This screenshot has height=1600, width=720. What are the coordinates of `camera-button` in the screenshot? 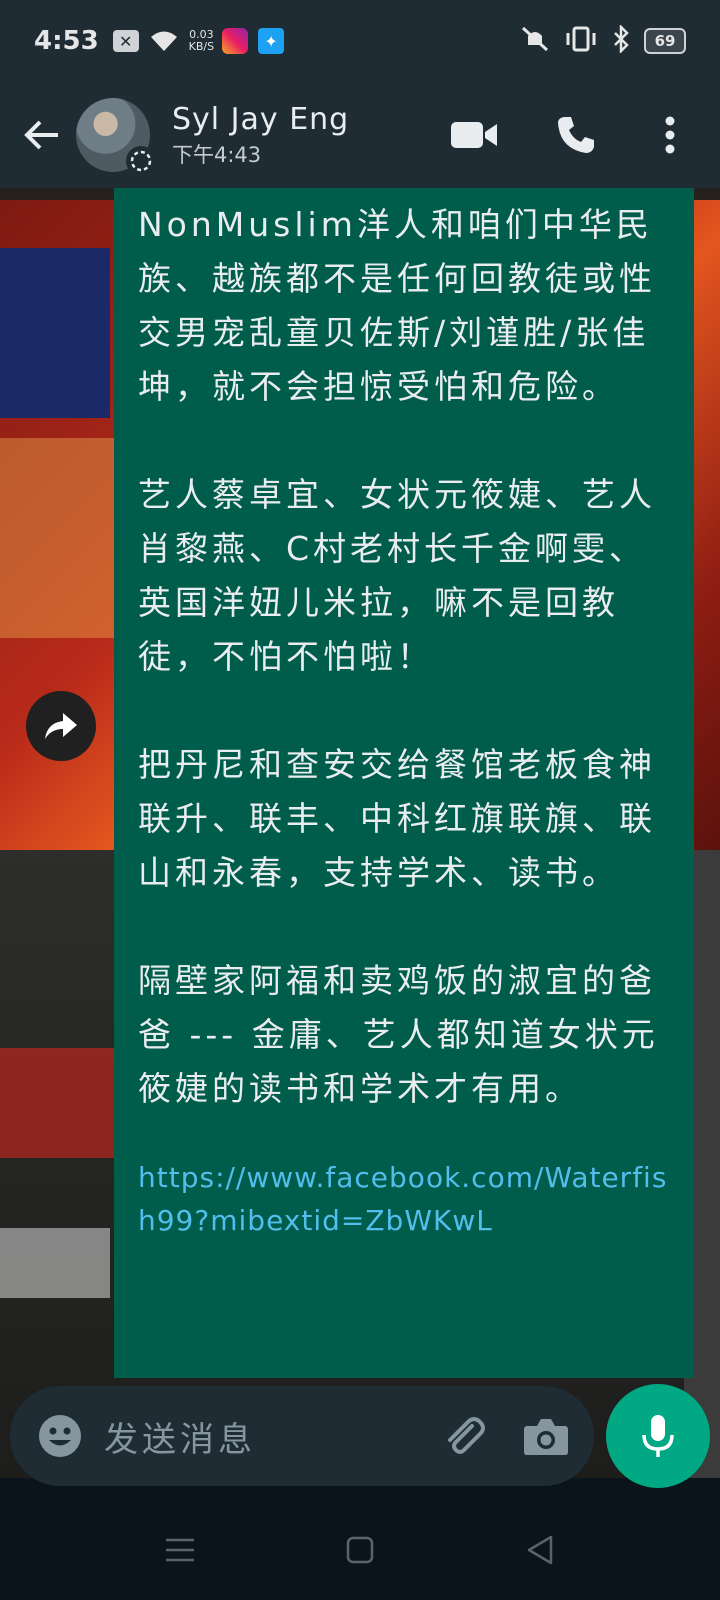 It's located at (546, 1436).